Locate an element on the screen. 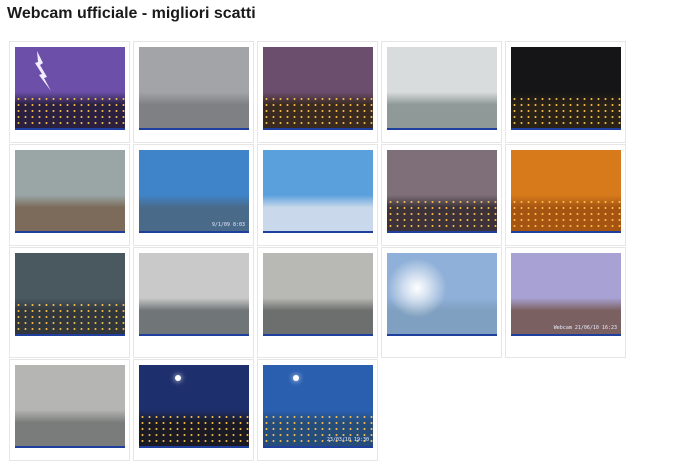 Image resolution: width=682 pixels, height=471 pixels. thumb-sun-fog is located at coordinates (442, 294).